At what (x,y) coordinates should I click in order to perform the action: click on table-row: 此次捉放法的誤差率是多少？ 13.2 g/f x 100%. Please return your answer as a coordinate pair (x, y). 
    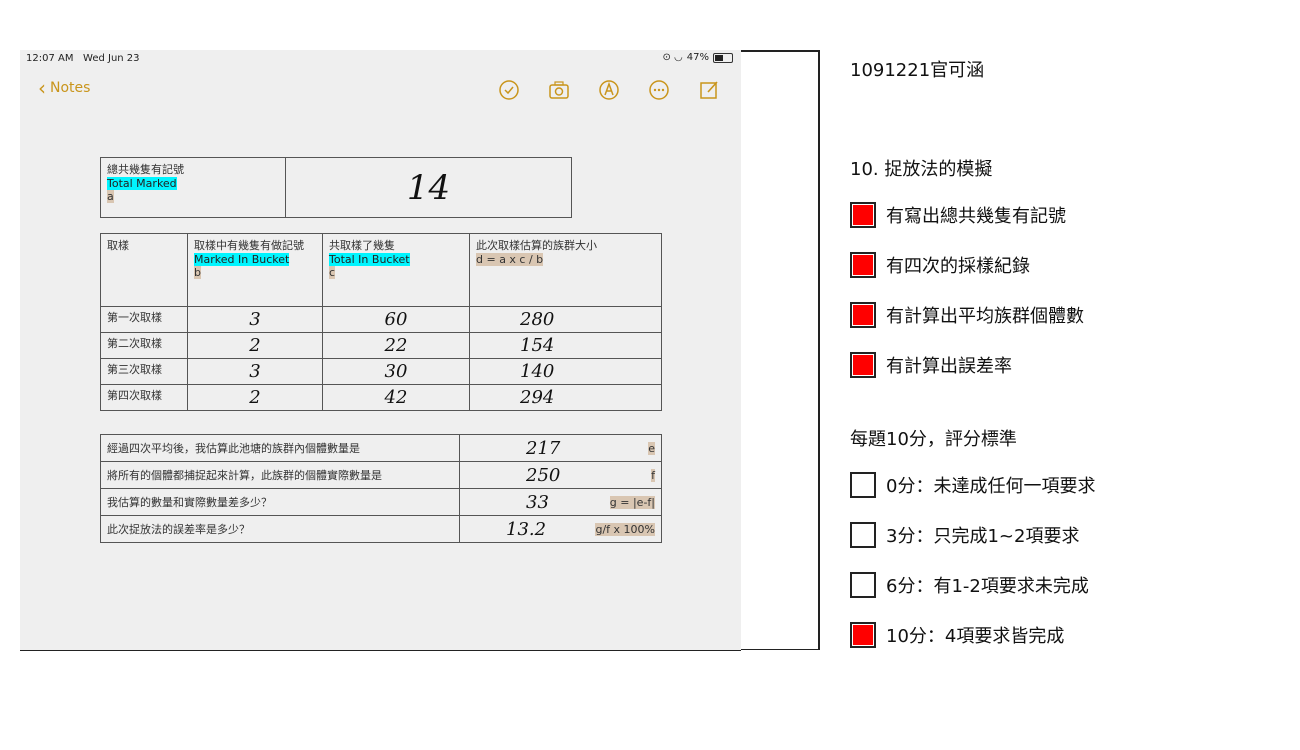
    Looking at the image, I should click on (381, 529).